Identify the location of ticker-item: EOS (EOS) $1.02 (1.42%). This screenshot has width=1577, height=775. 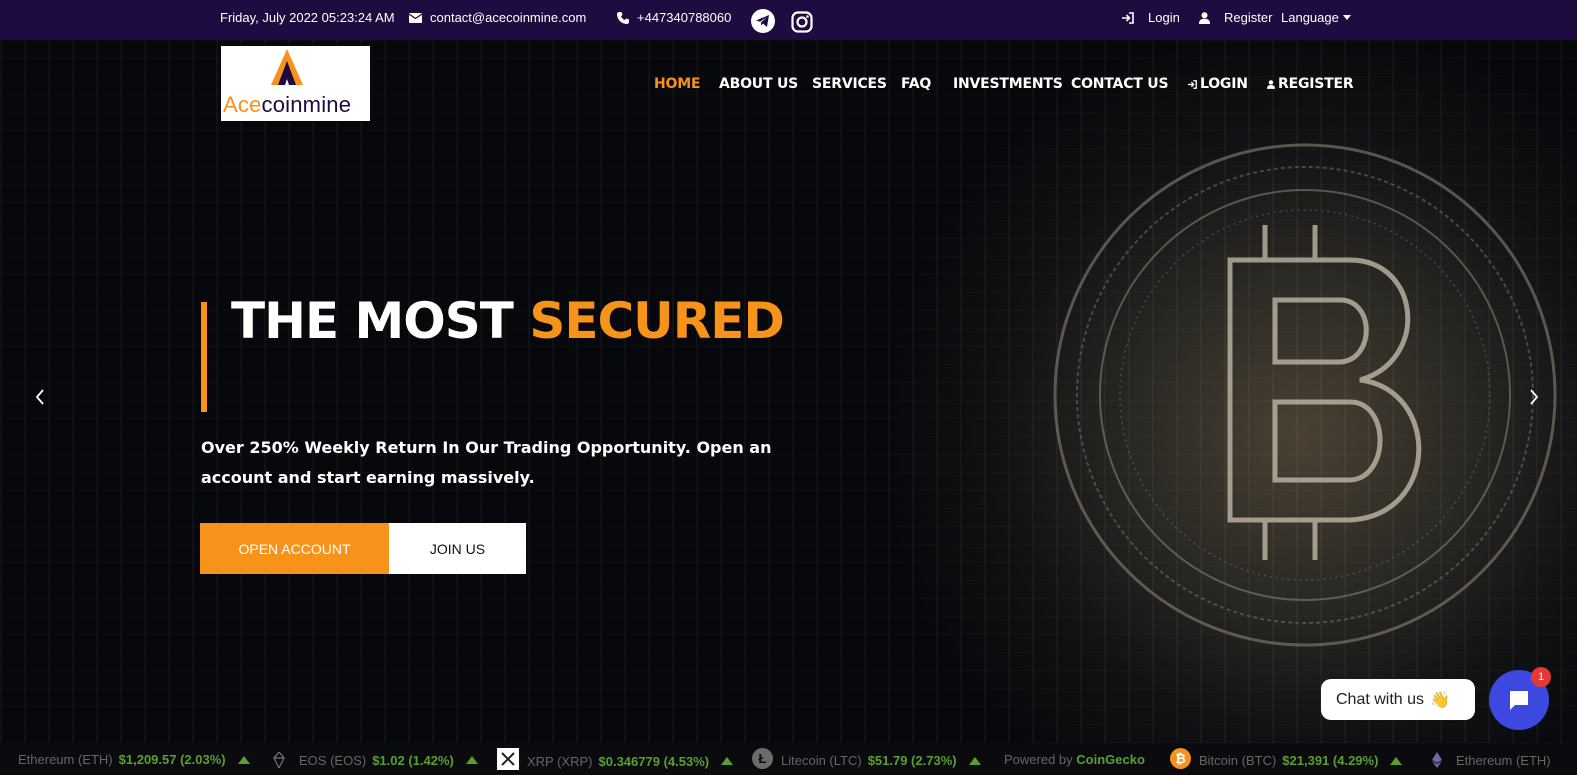
(375, 760).